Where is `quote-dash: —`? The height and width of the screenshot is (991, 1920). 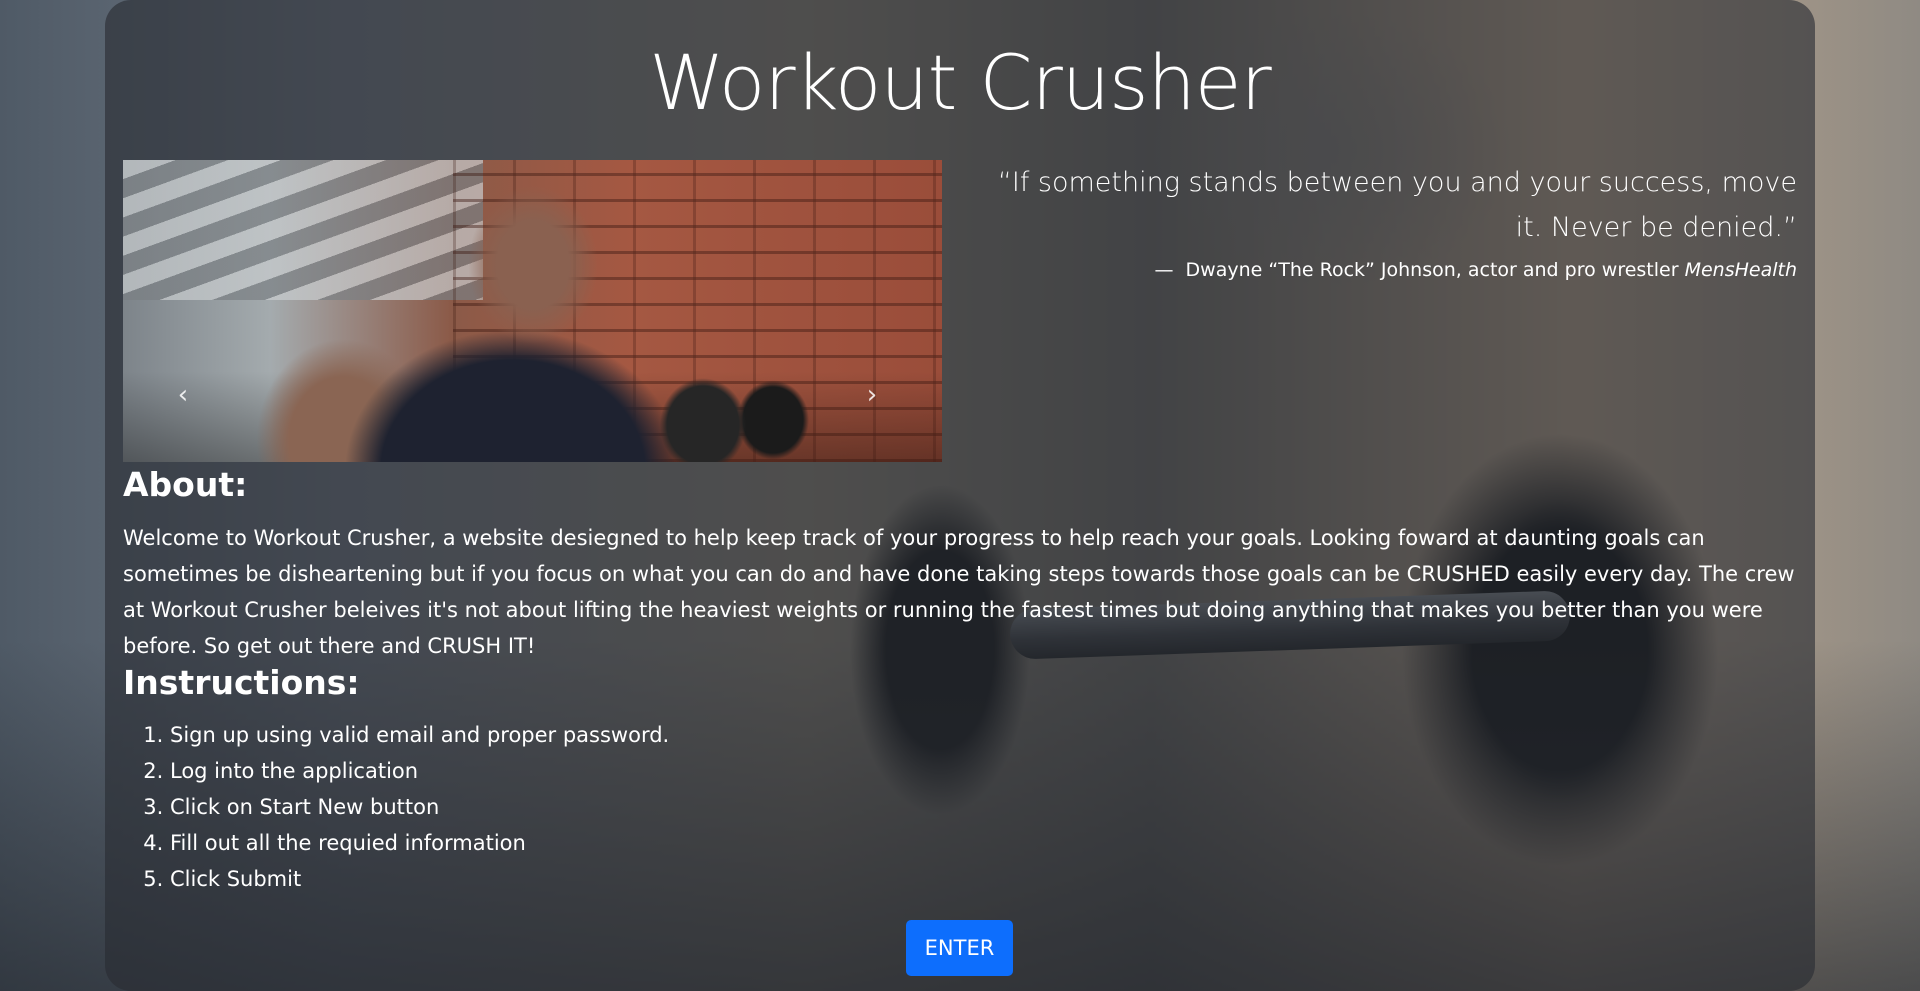 quote-dash: — is located at coordinates (1164, 270).